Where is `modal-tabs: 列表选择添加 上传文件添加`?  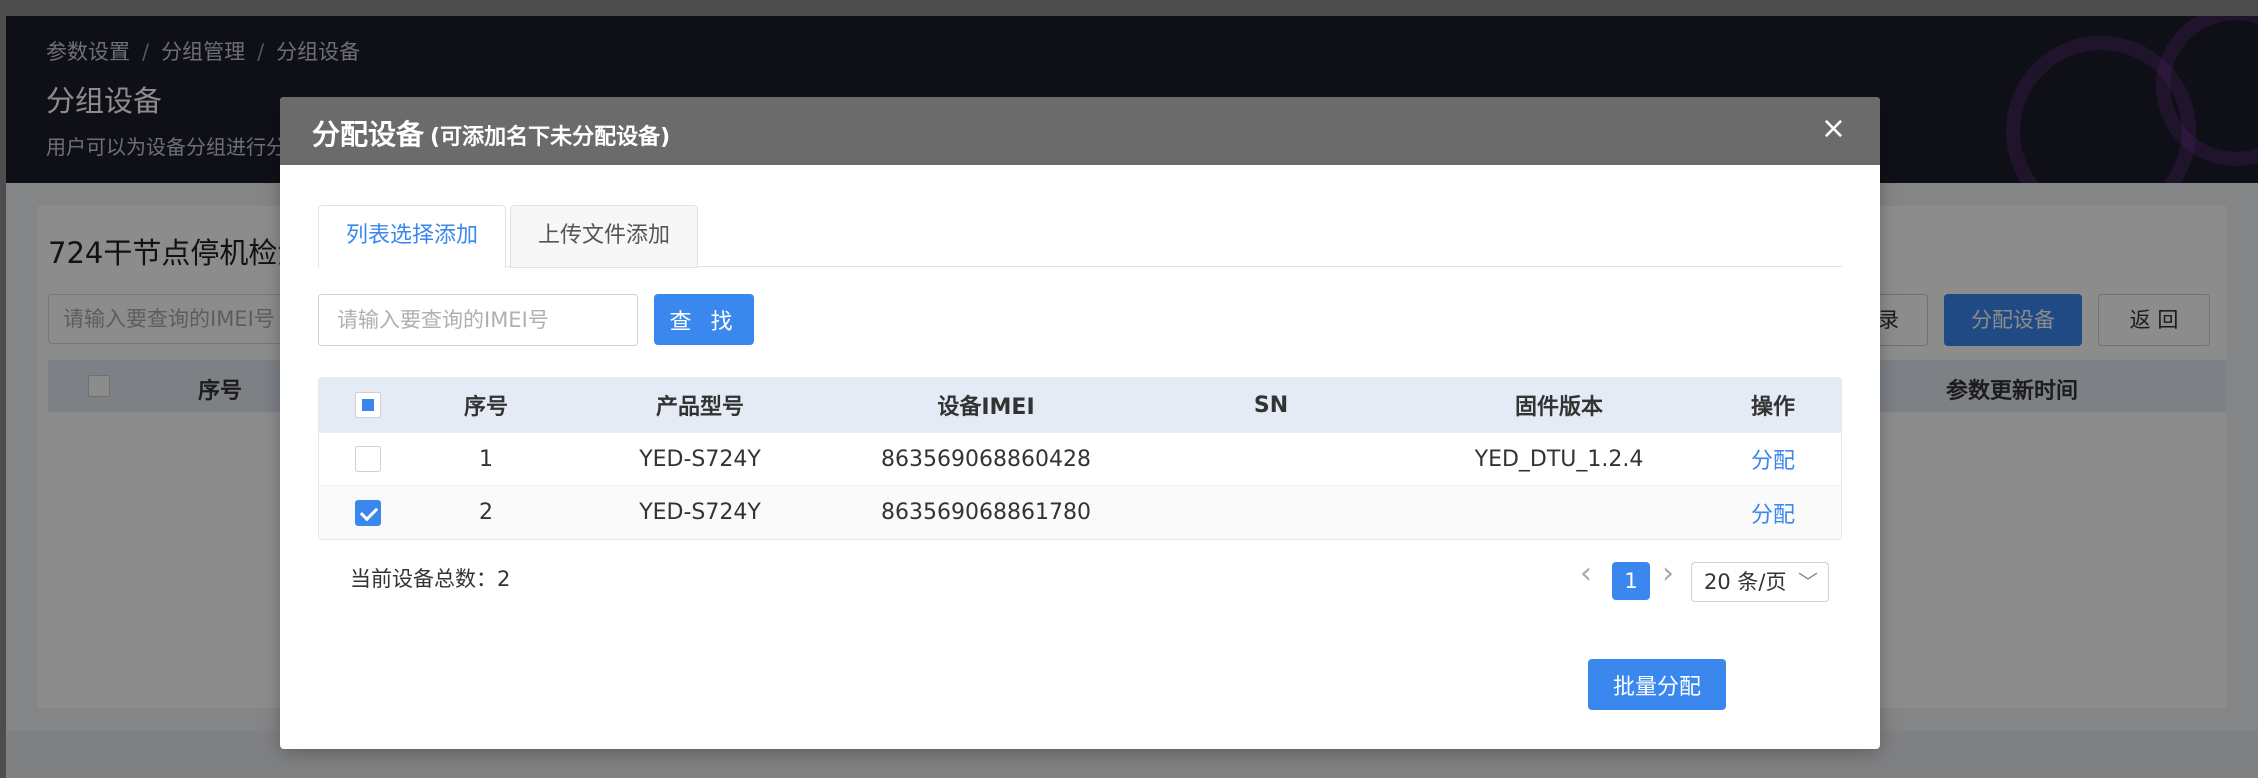
modal-tabs: 列表选择添加 上传文件添加 is located at coordinates (1080, 236).